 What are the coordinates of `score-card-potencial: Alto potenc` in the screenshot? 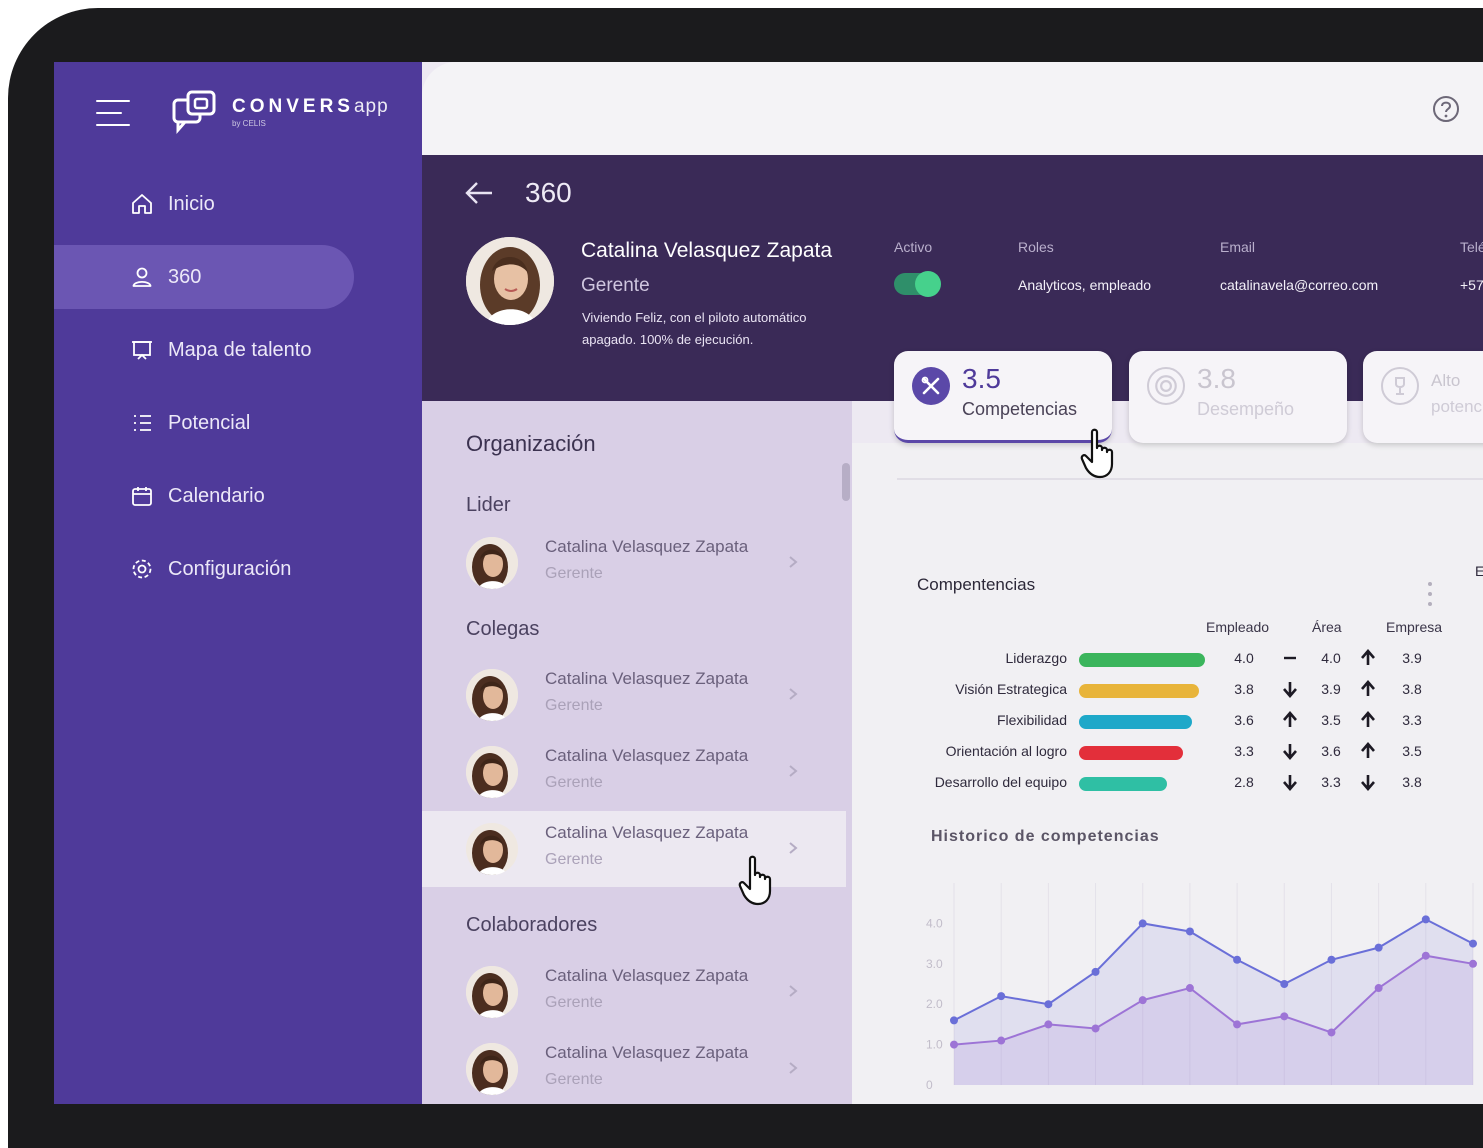 It's located at (1423, 397).